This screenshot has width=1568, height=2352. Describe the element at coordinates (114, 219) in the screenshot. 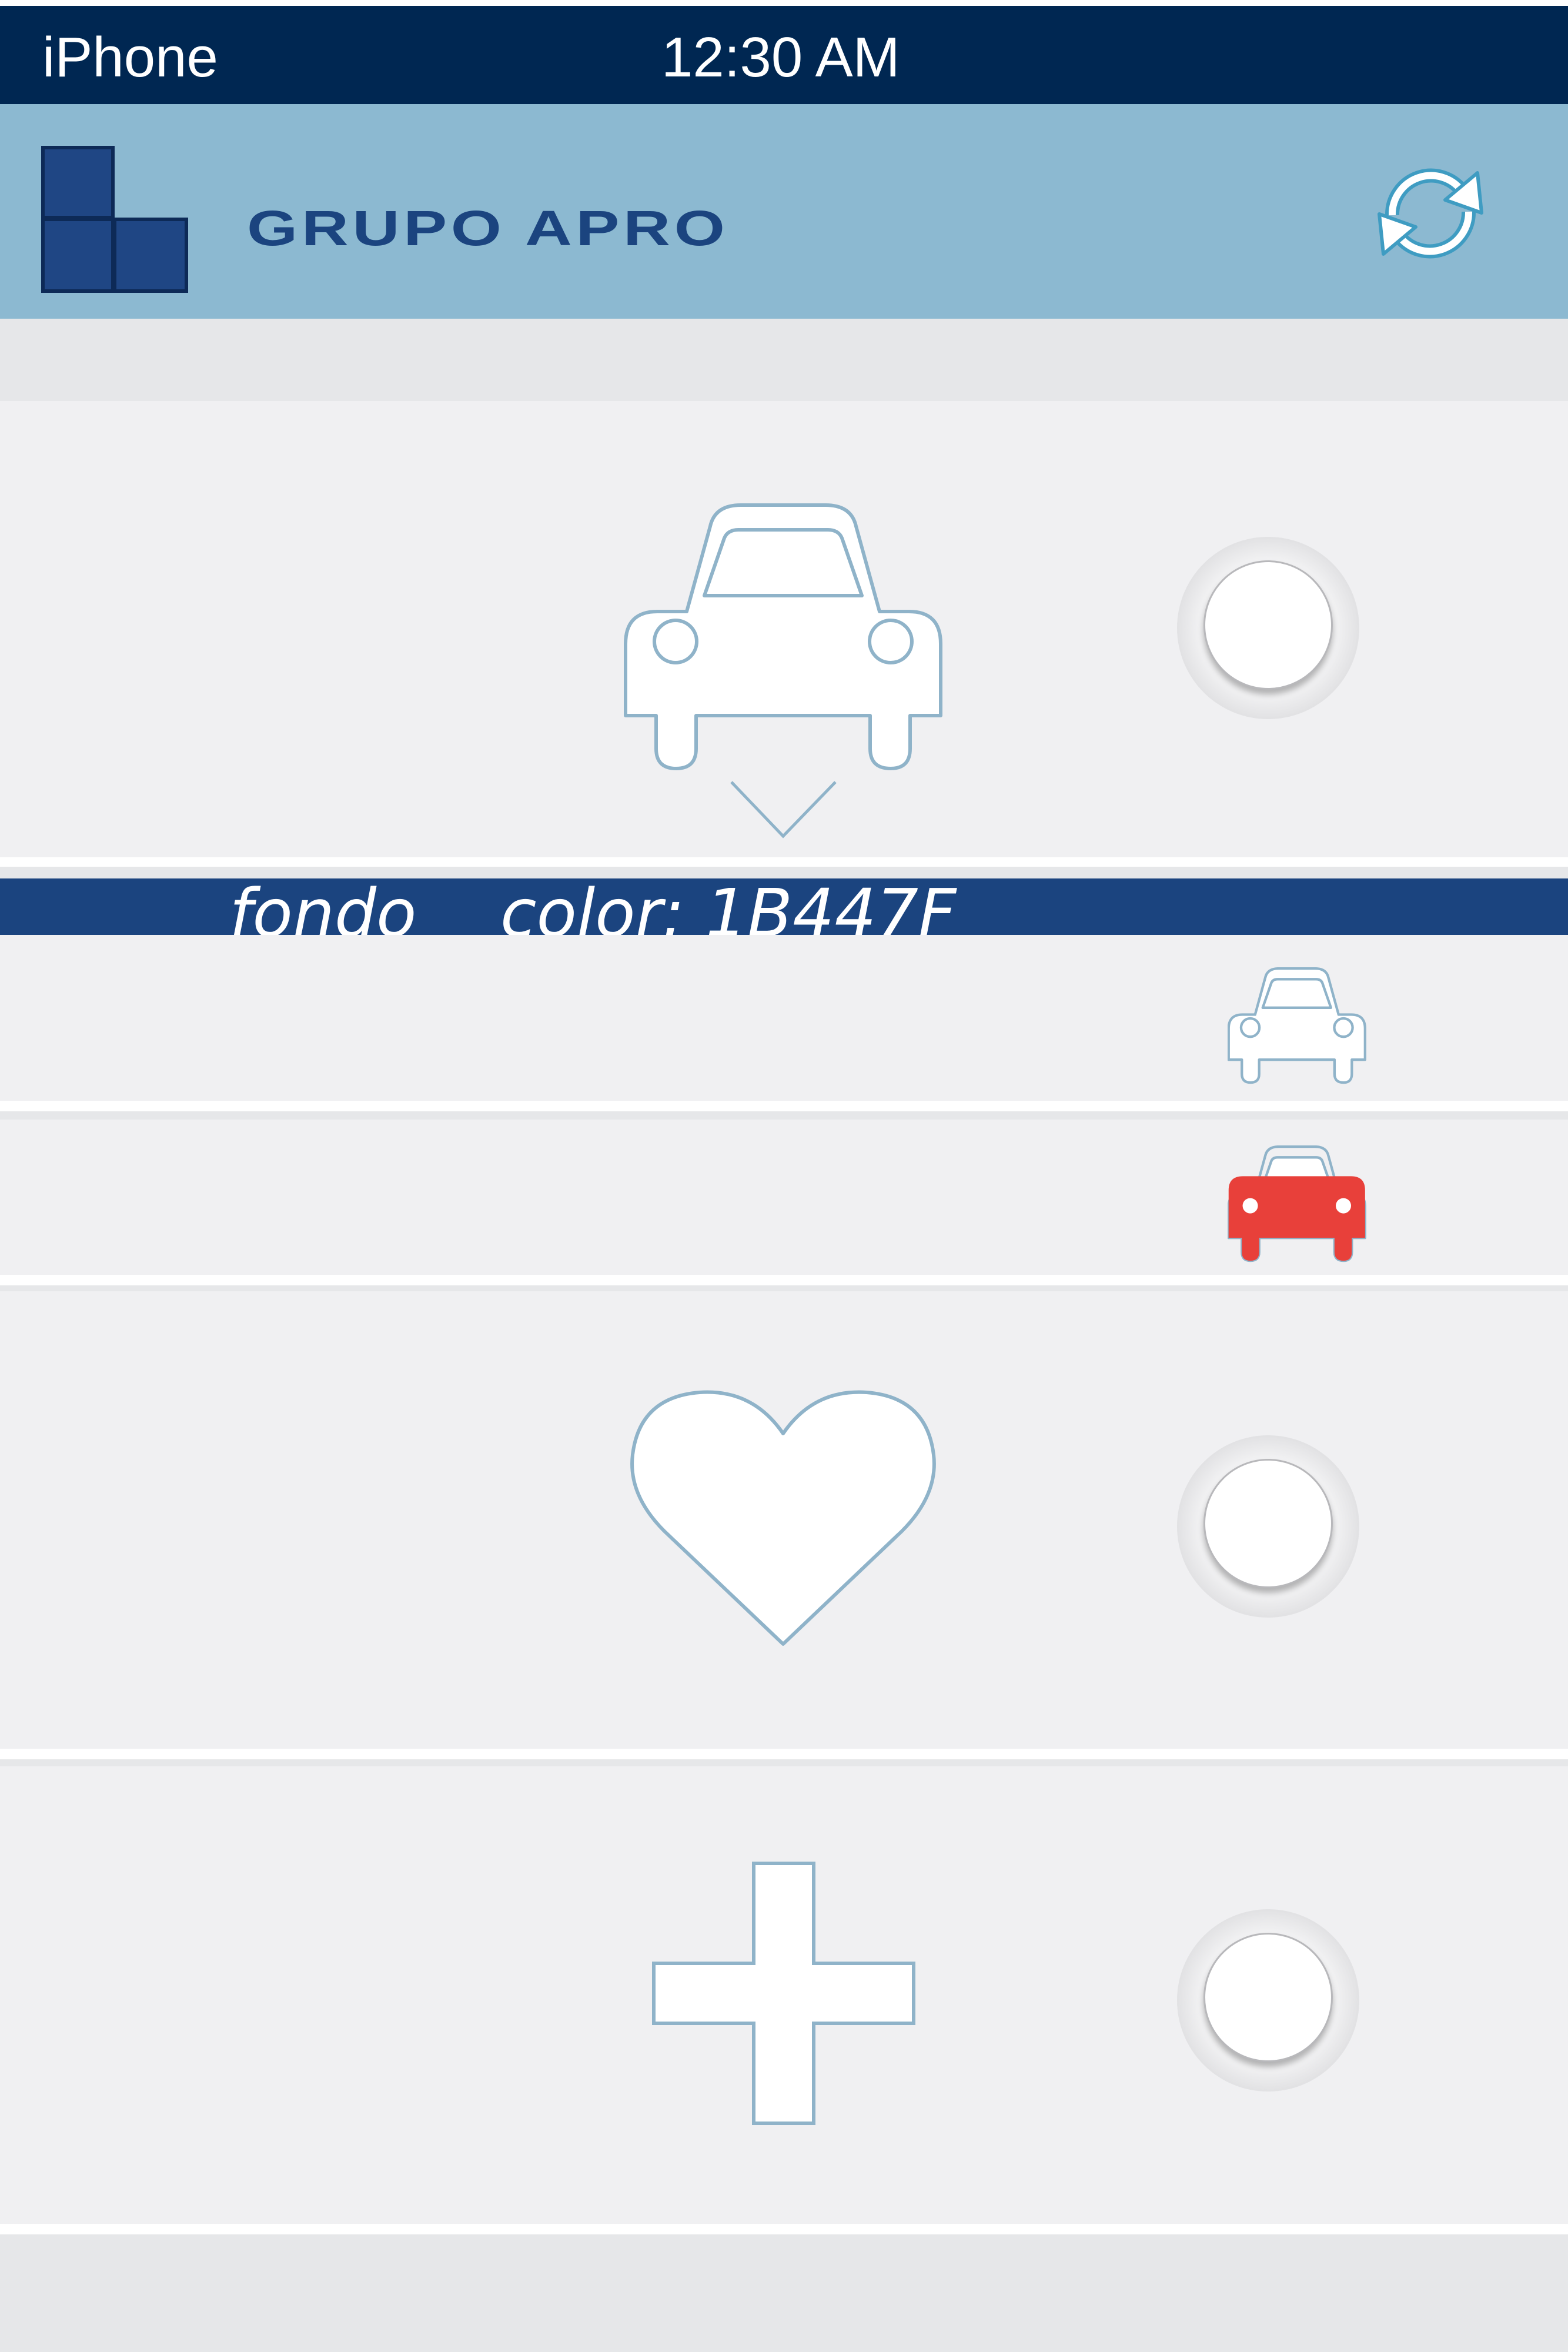

I see `grupo-apro-logo` at that location.